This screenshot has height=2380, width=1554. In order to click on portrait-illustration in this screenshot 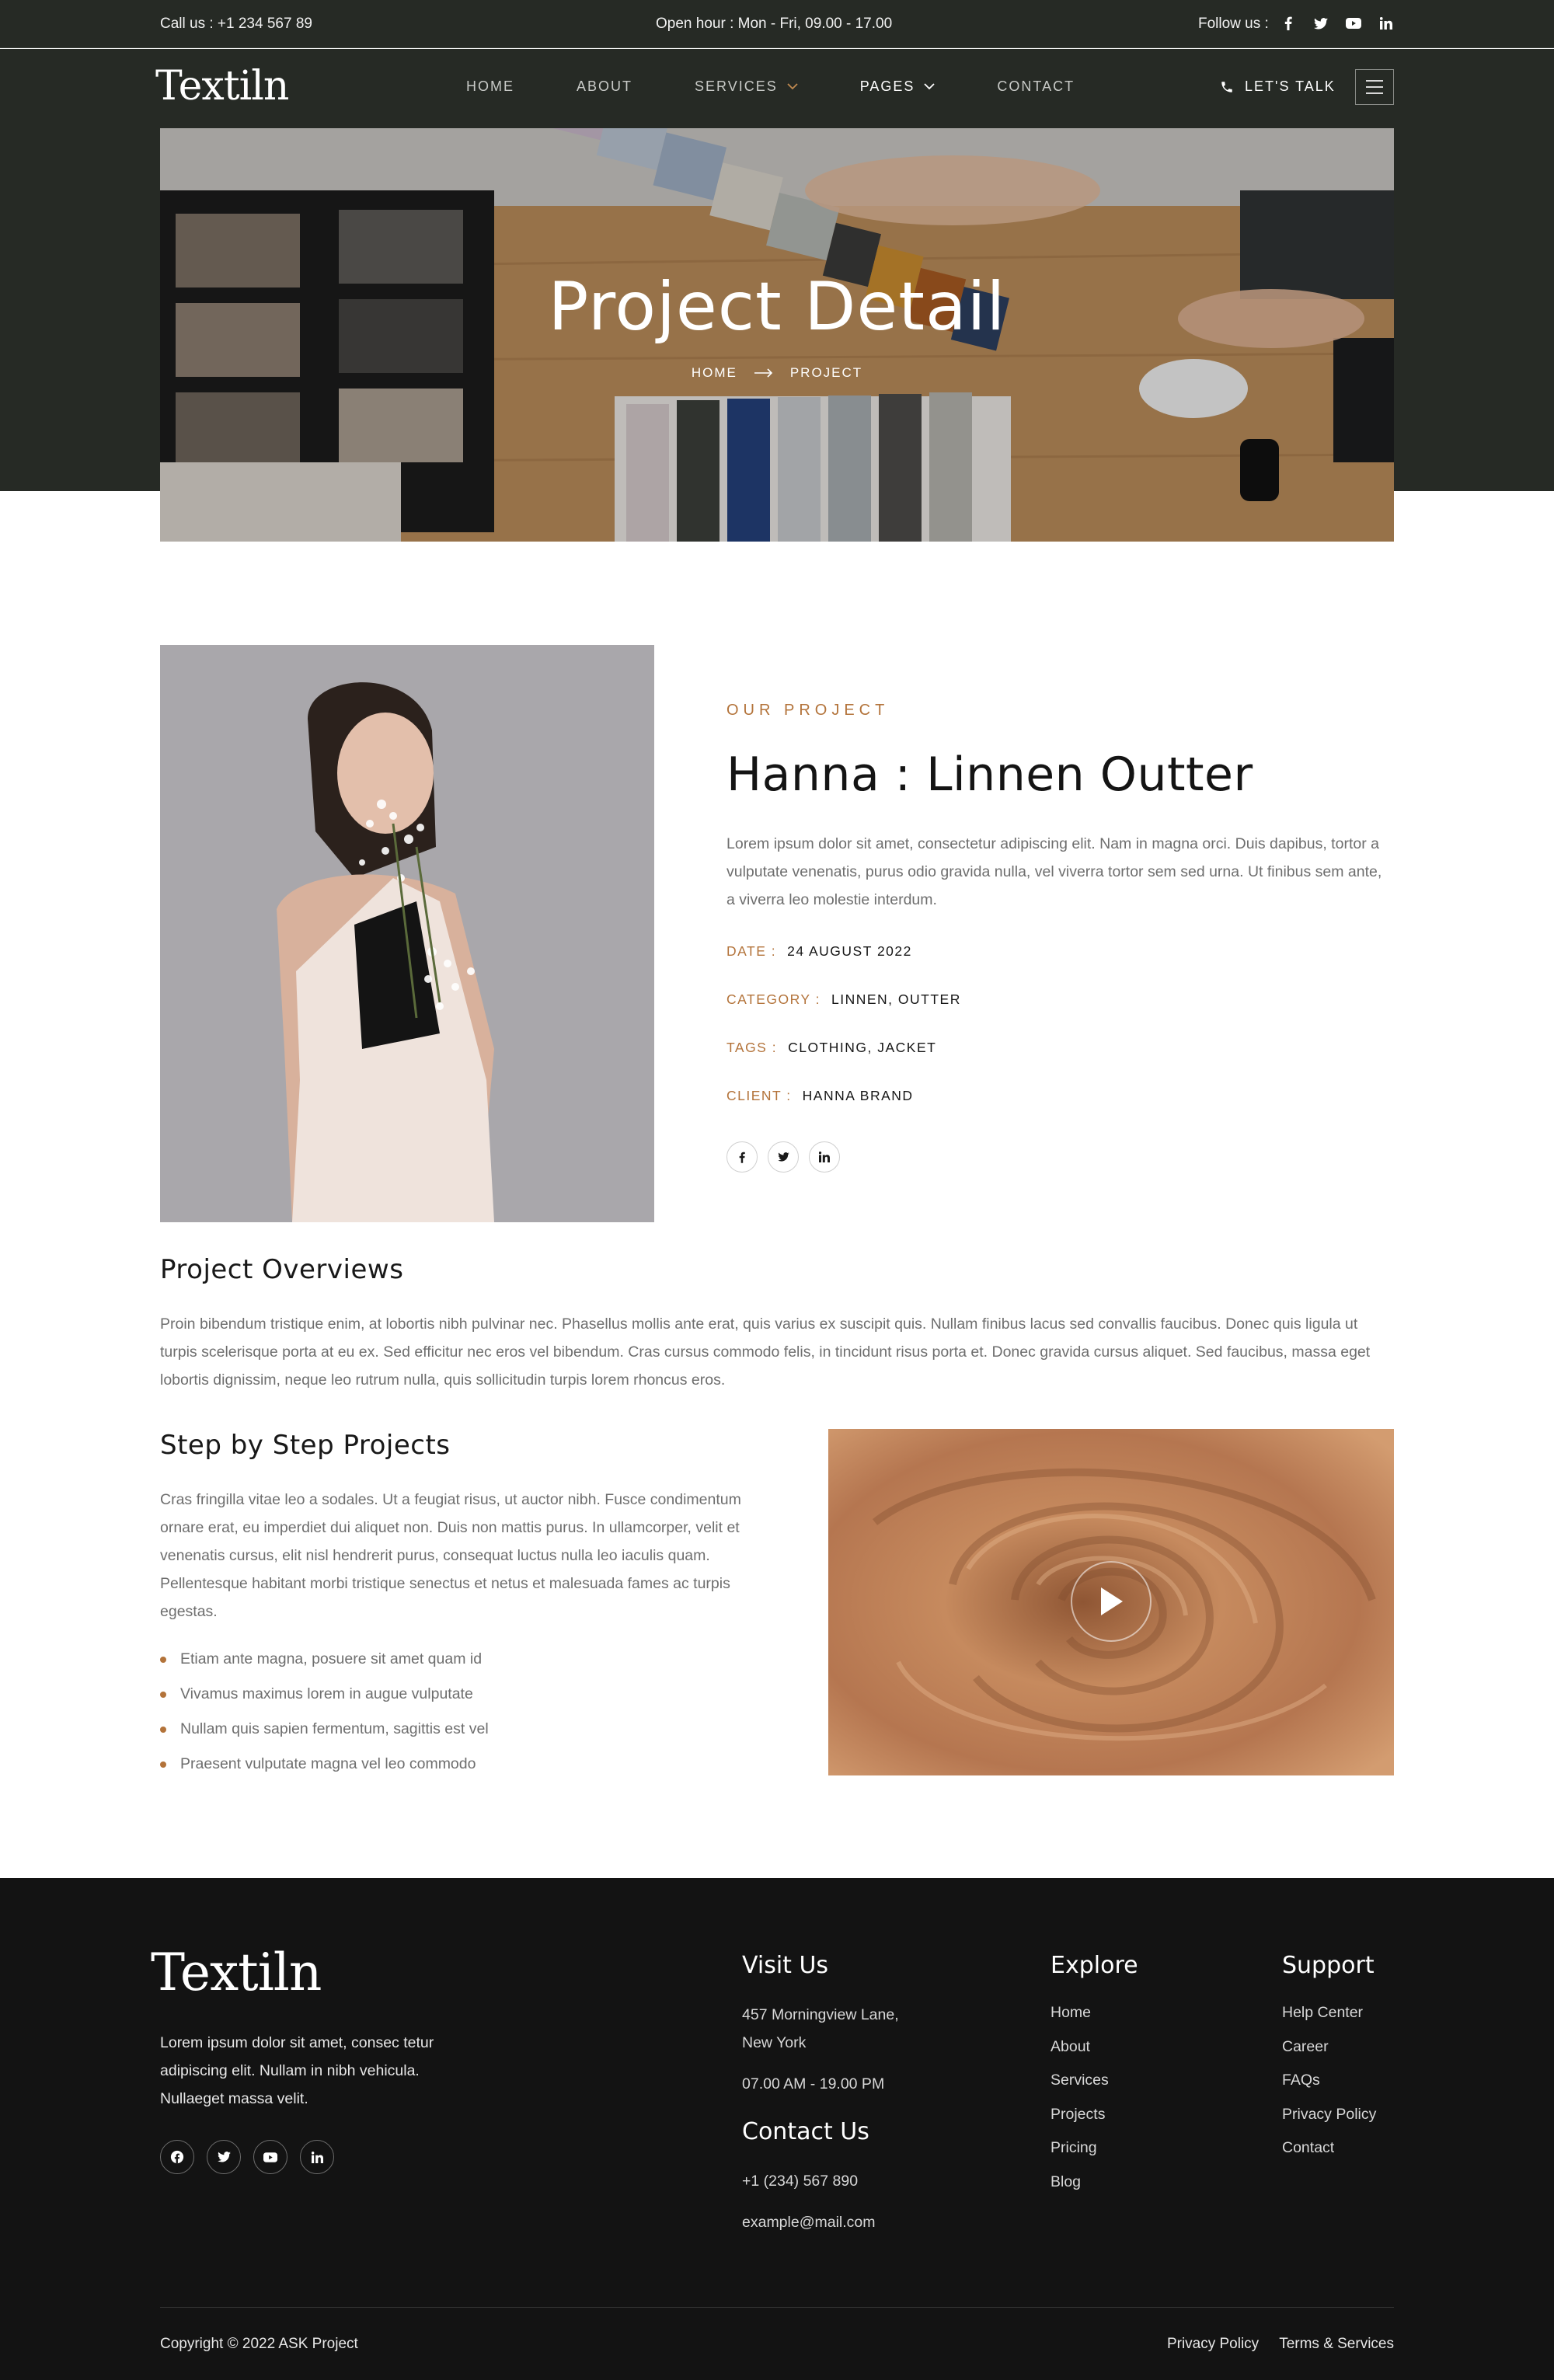, I will do `click(407, 934)`.